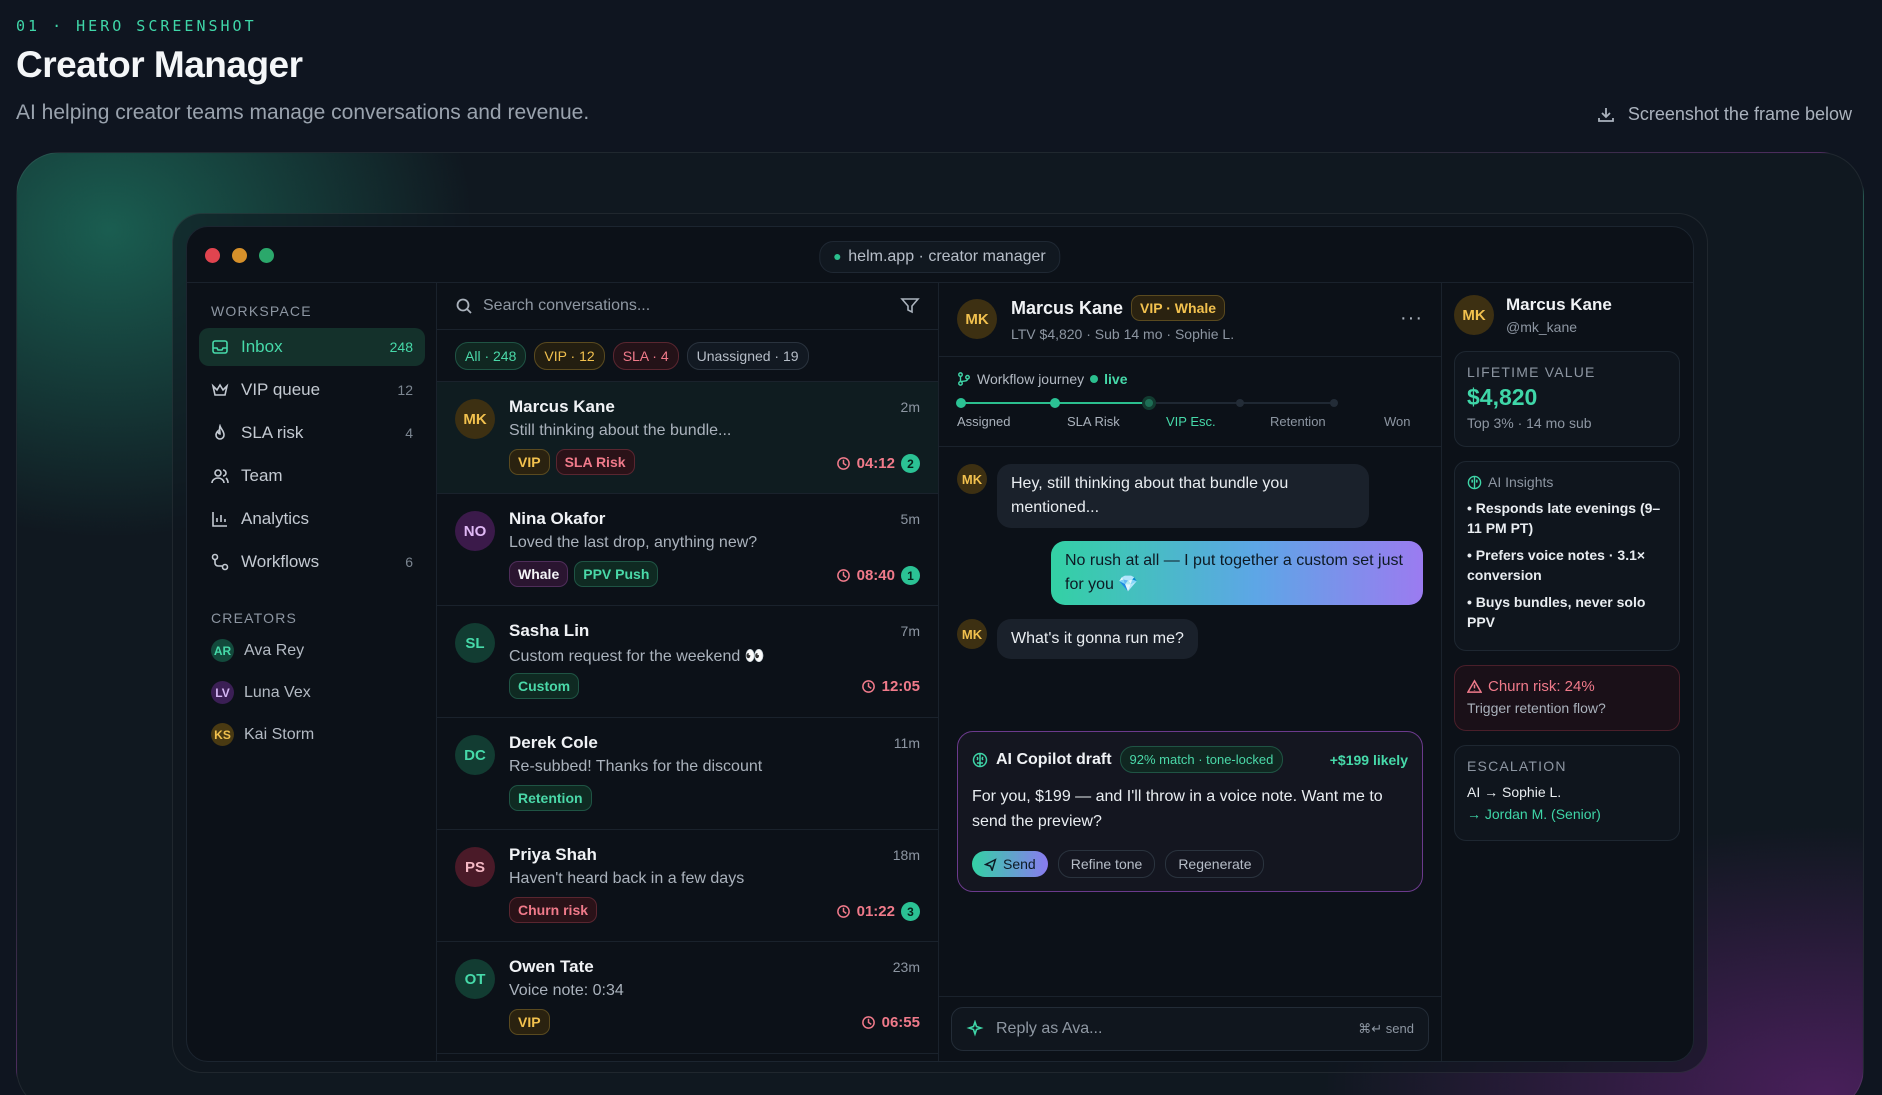  I want to click on send-icon, so click(990, 864).